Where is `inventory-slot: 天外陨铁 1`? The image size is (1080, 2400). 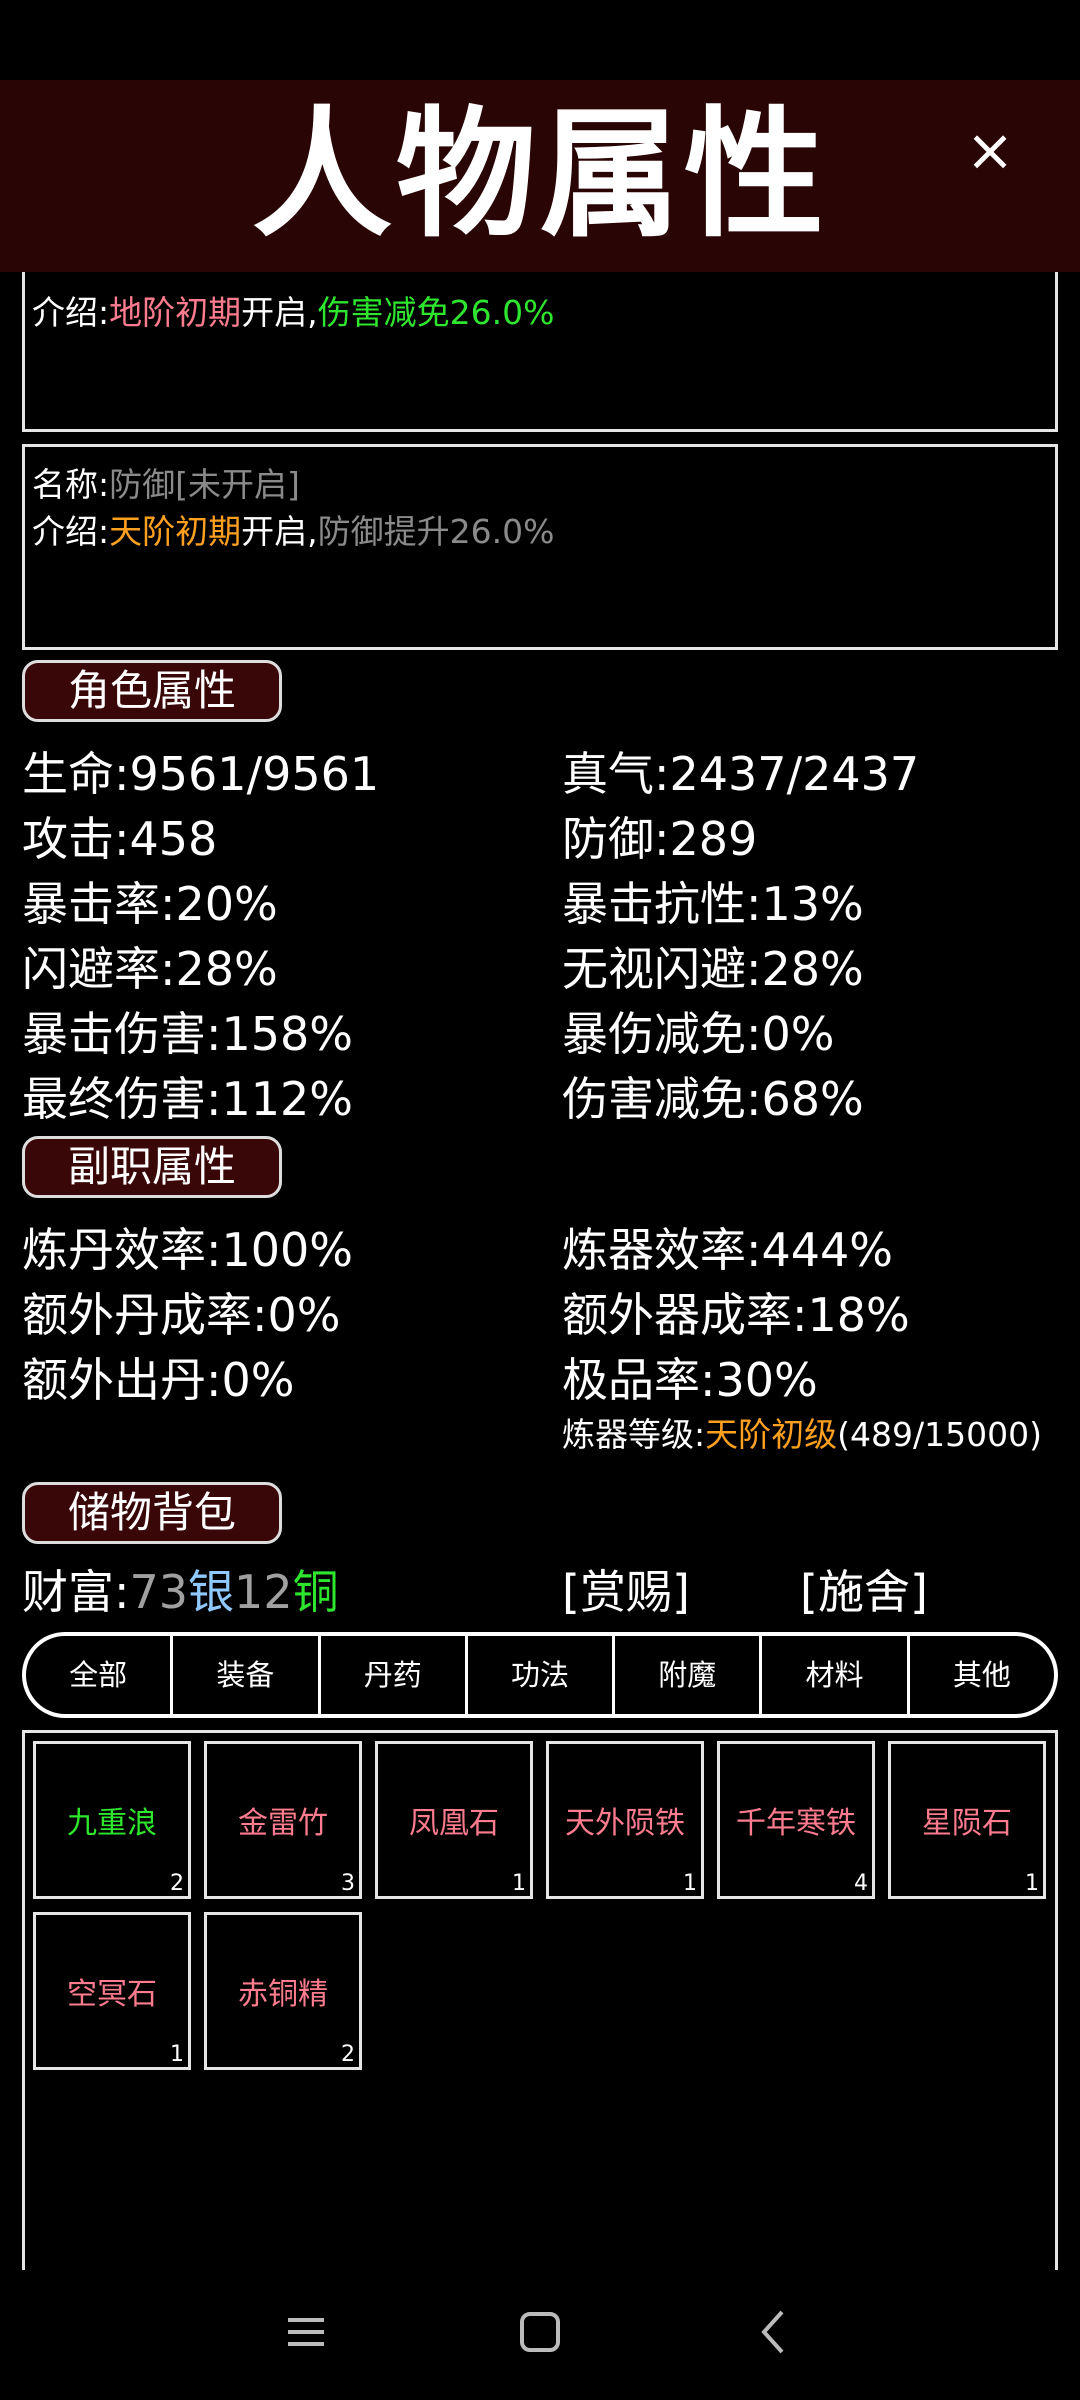 inventory-slot: 天外陨铁 1 is located at coordinates (625, 1820).